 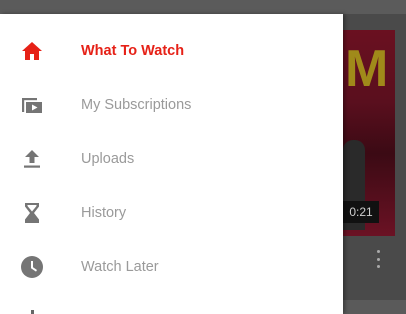 I want to click on home-icon, so click(x=32, y=51).